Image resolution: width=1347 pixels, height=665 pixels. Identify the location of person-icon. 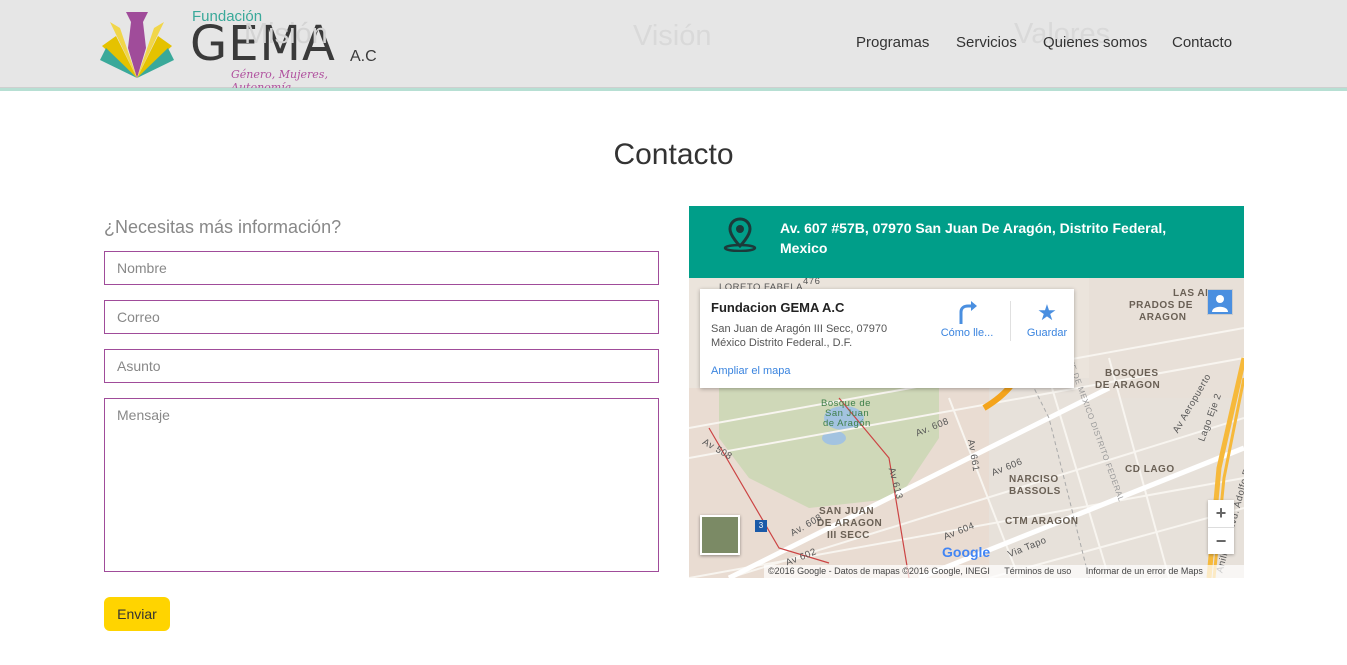
(1220, 302).